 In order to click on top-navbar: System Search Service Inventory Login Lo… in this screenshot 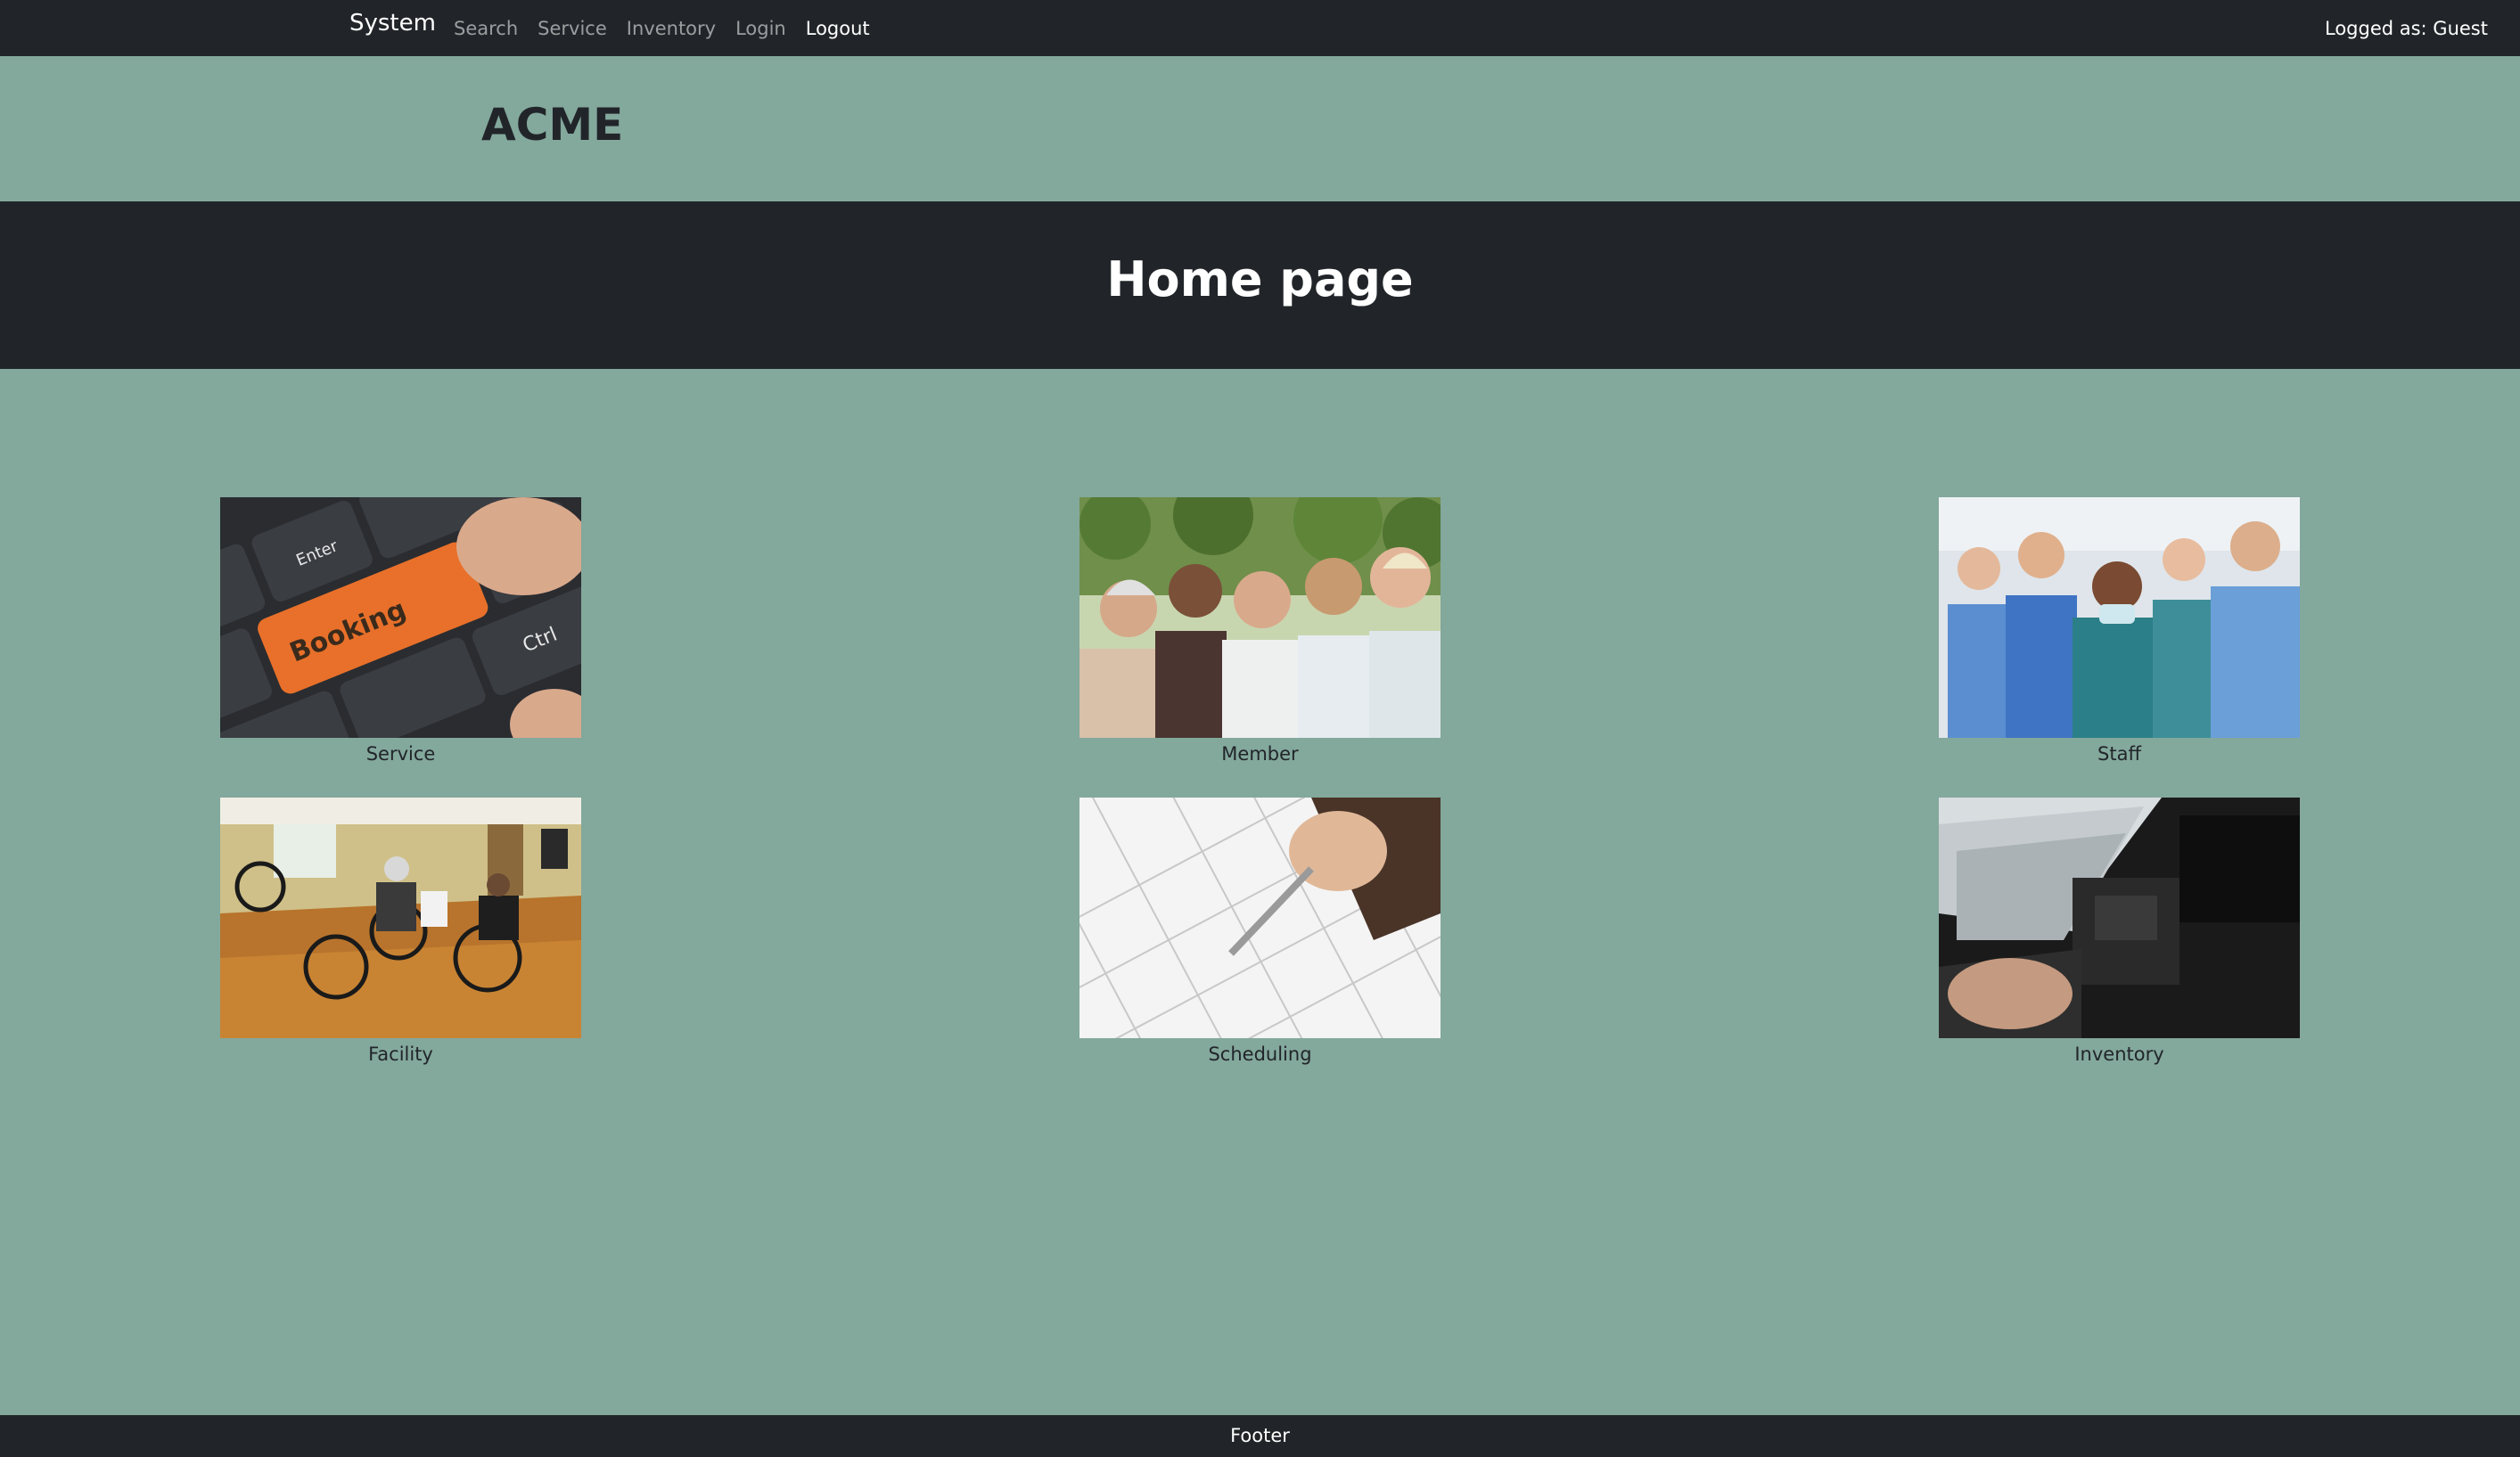, I will do `click(1260, 28)`.